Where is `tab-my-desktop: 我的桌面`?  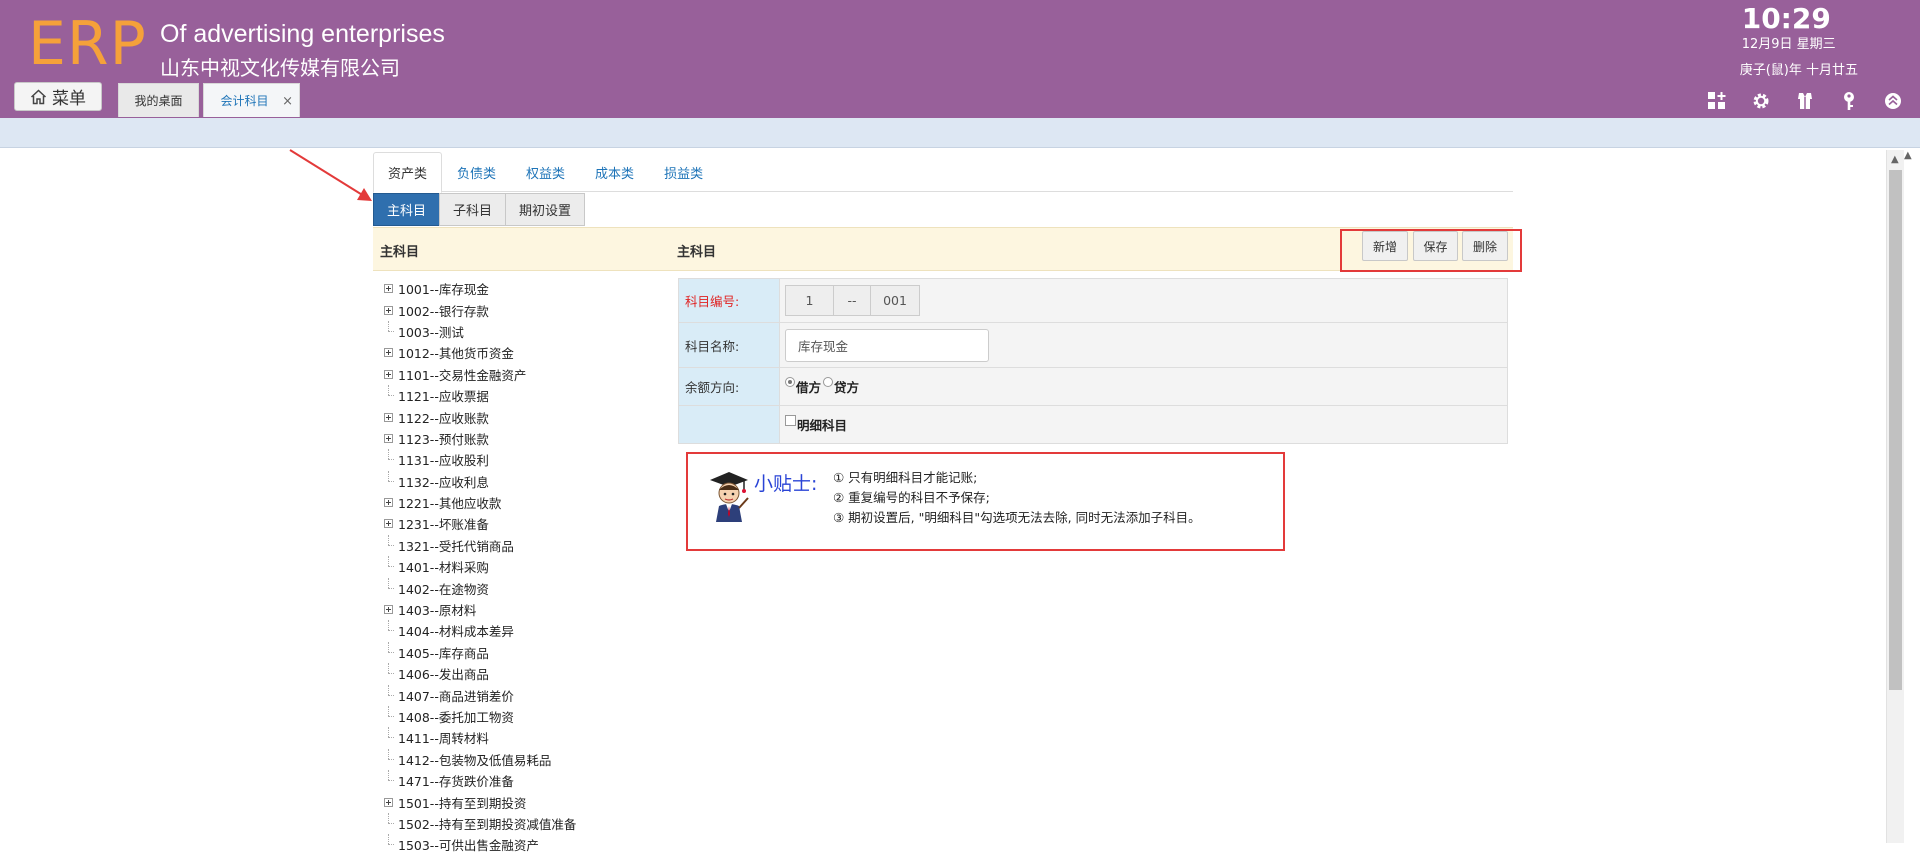
tab-my-desktop: 我的桌面 is located at coordinates (158, 100).